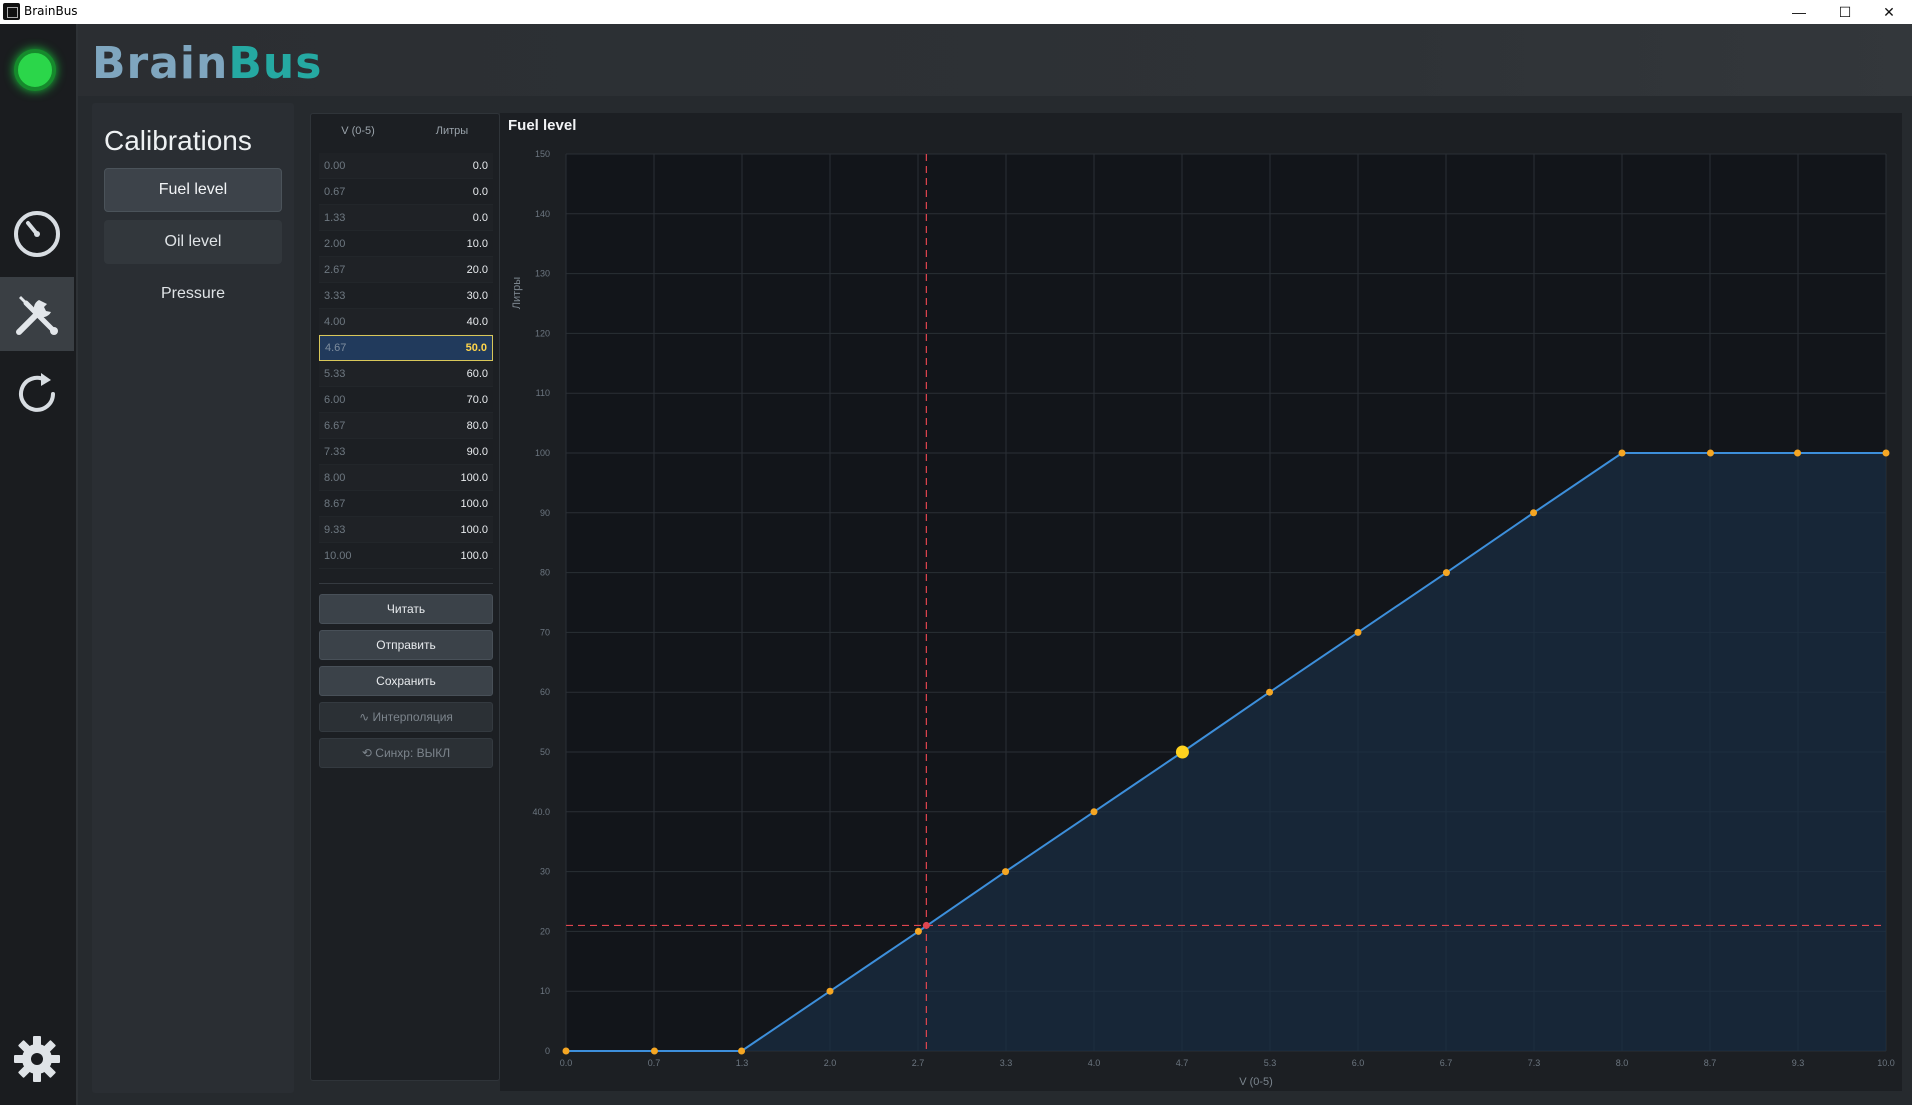 The height and width of the screenshot is (1105, 1912). What do you see at coordinates (406, 426) in the screenshot?
I see `table-row: 6.67 80.0` at bounding box center [406, 426].